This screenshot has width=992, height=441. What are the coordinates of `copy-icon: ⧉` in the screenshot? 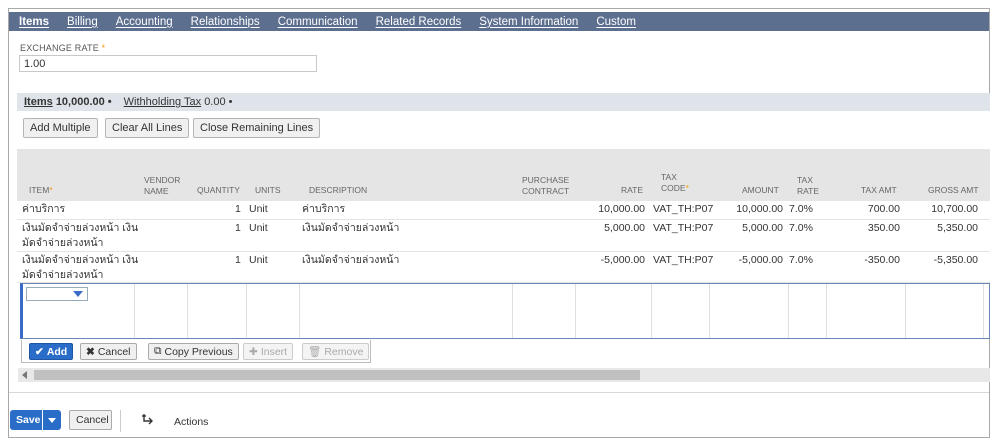 It's located at (158, 351).